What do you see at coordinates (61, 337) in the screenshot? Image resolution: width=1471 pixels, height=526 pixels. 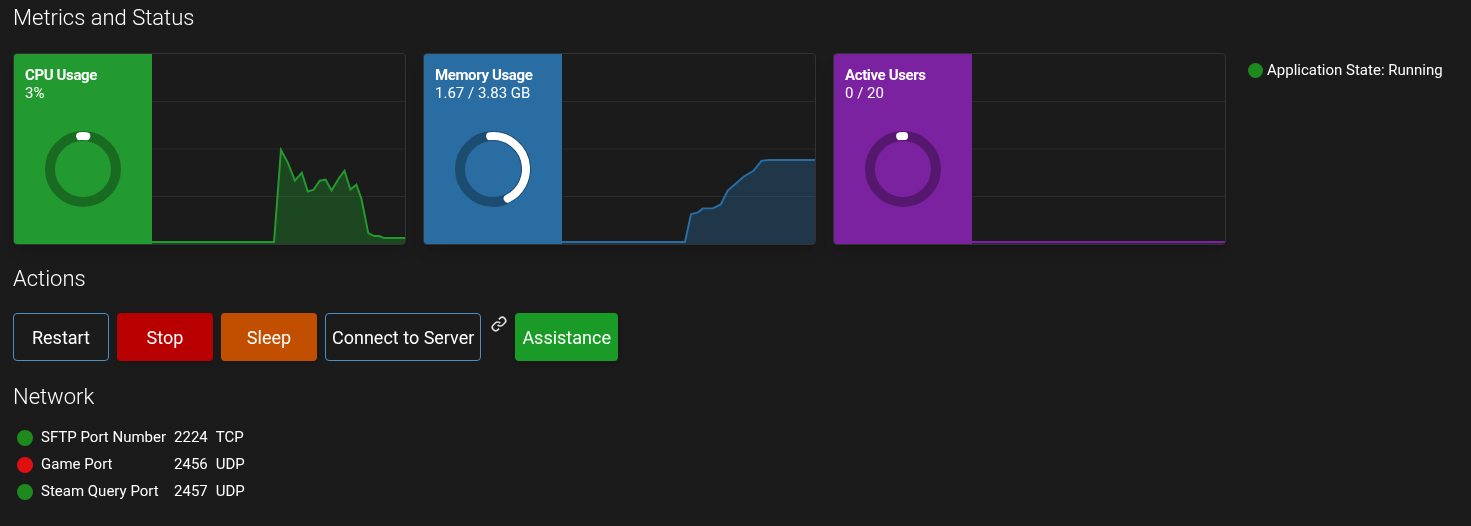 I see `action-button: Restart` at bounding box center [61, 337].